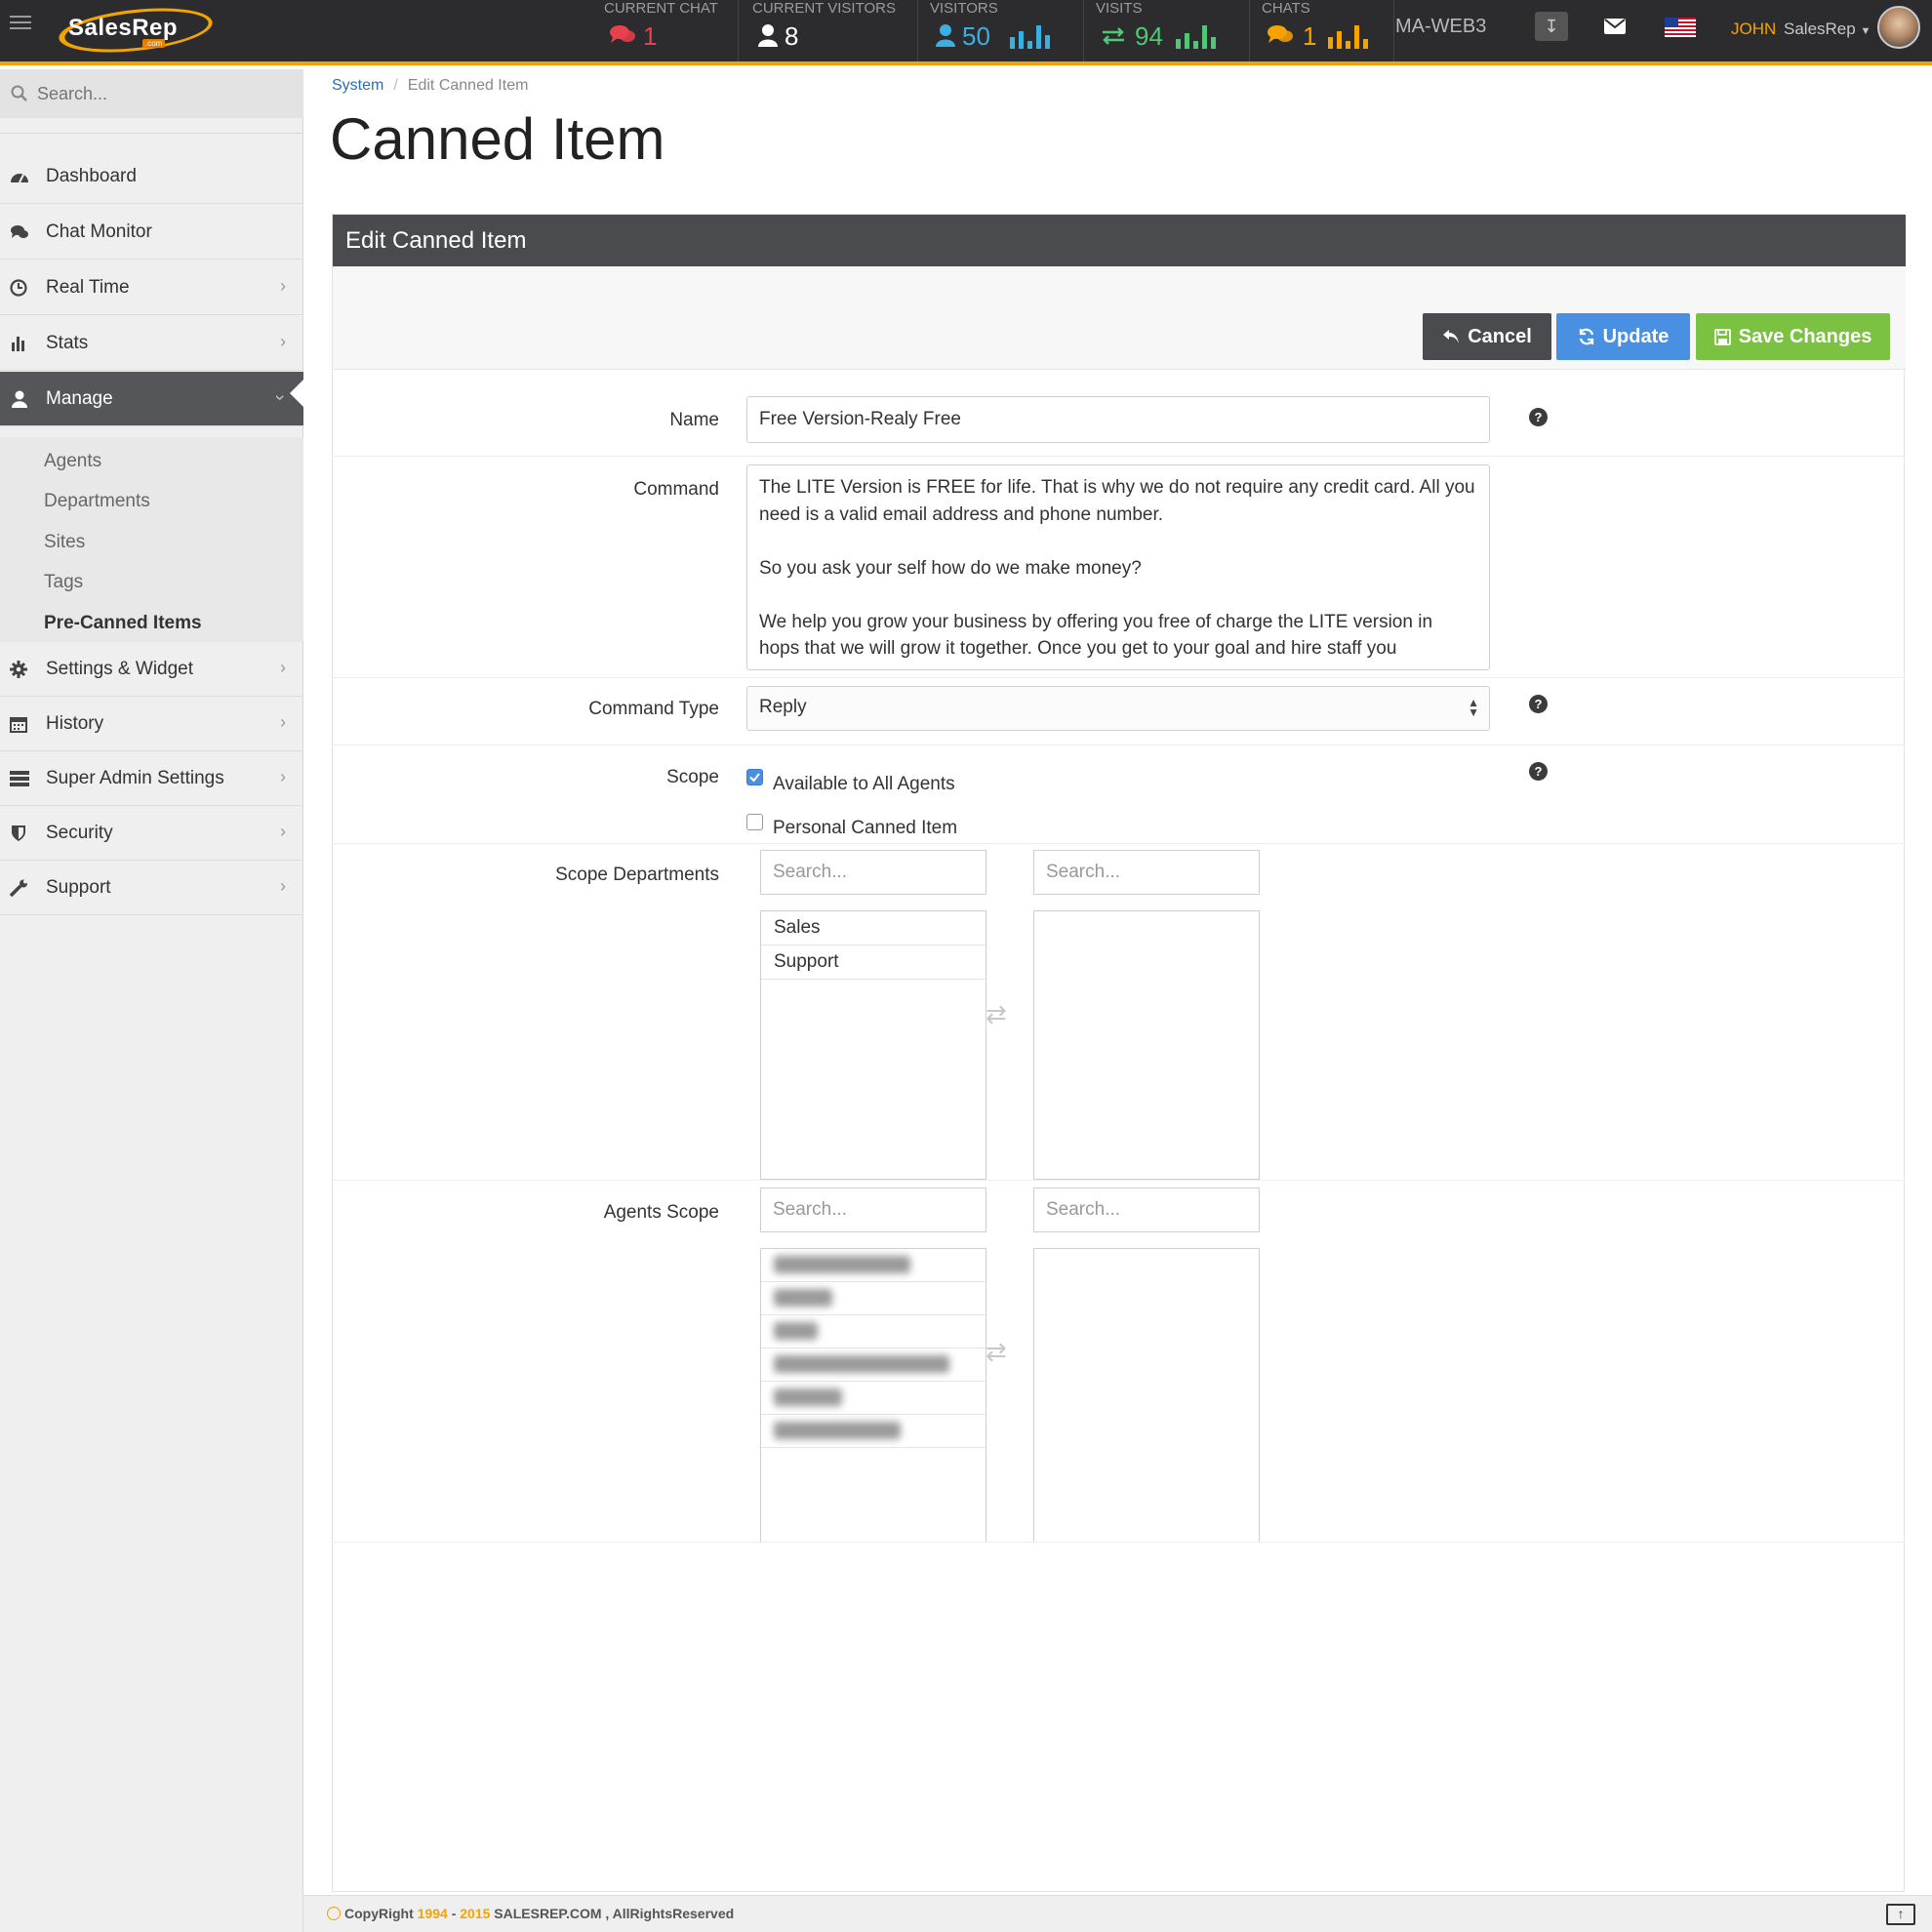  I want to click on sidebar-item-support: Support ›, so click(151, 888).